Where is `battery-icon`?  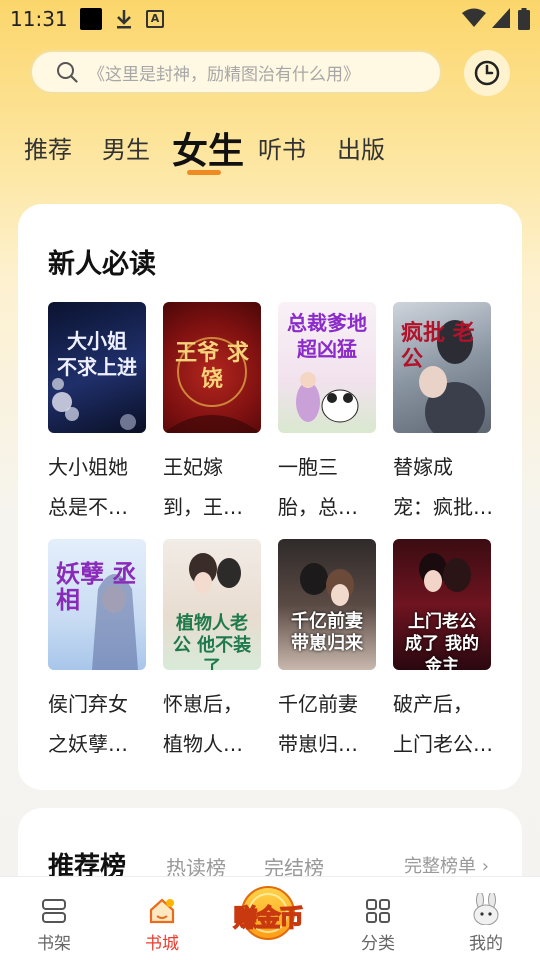
battery-icon is located at coordinates (524, 19).